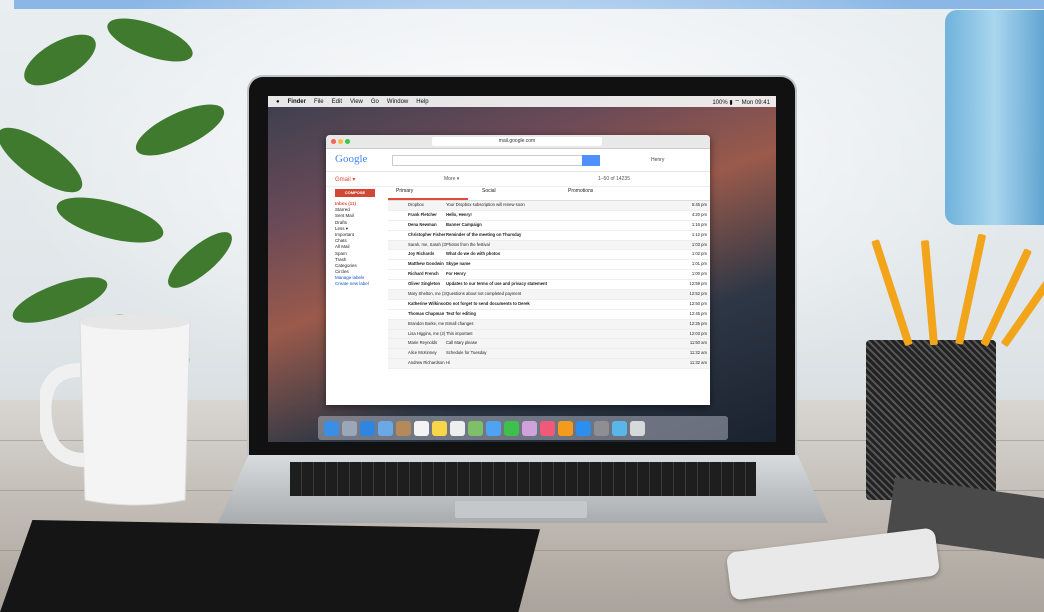  What do you see at coordinates (619, 428) in the screenshot?
I see `folder-icon` at bounding box center [619, 428].